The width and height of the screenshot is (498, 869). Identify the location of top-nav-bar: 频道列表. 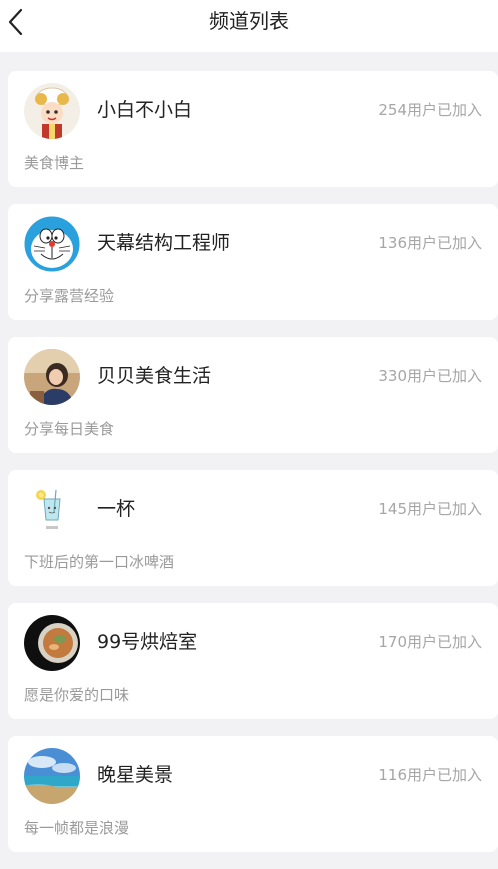
(249, 26).